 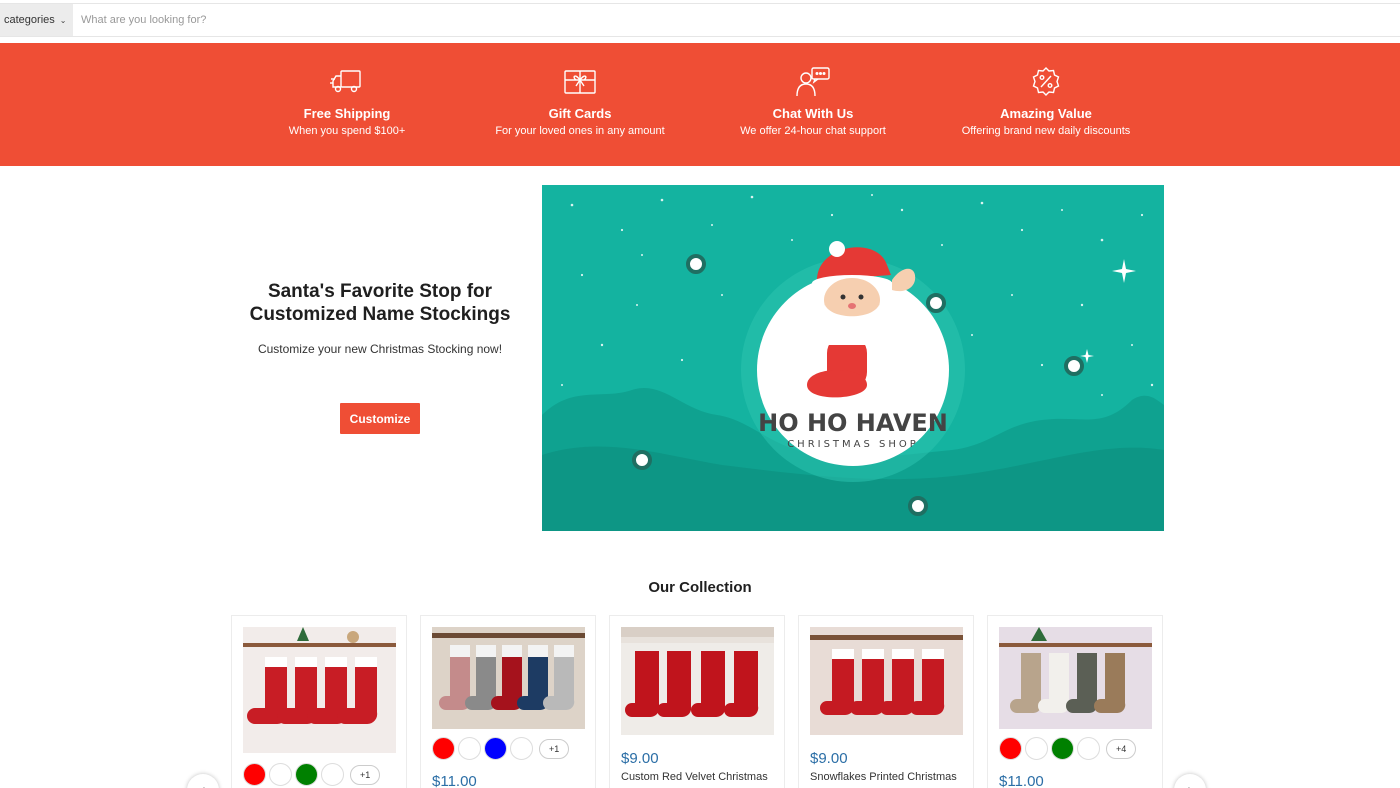 I want to click on search-input, so click(x=736, y=20).